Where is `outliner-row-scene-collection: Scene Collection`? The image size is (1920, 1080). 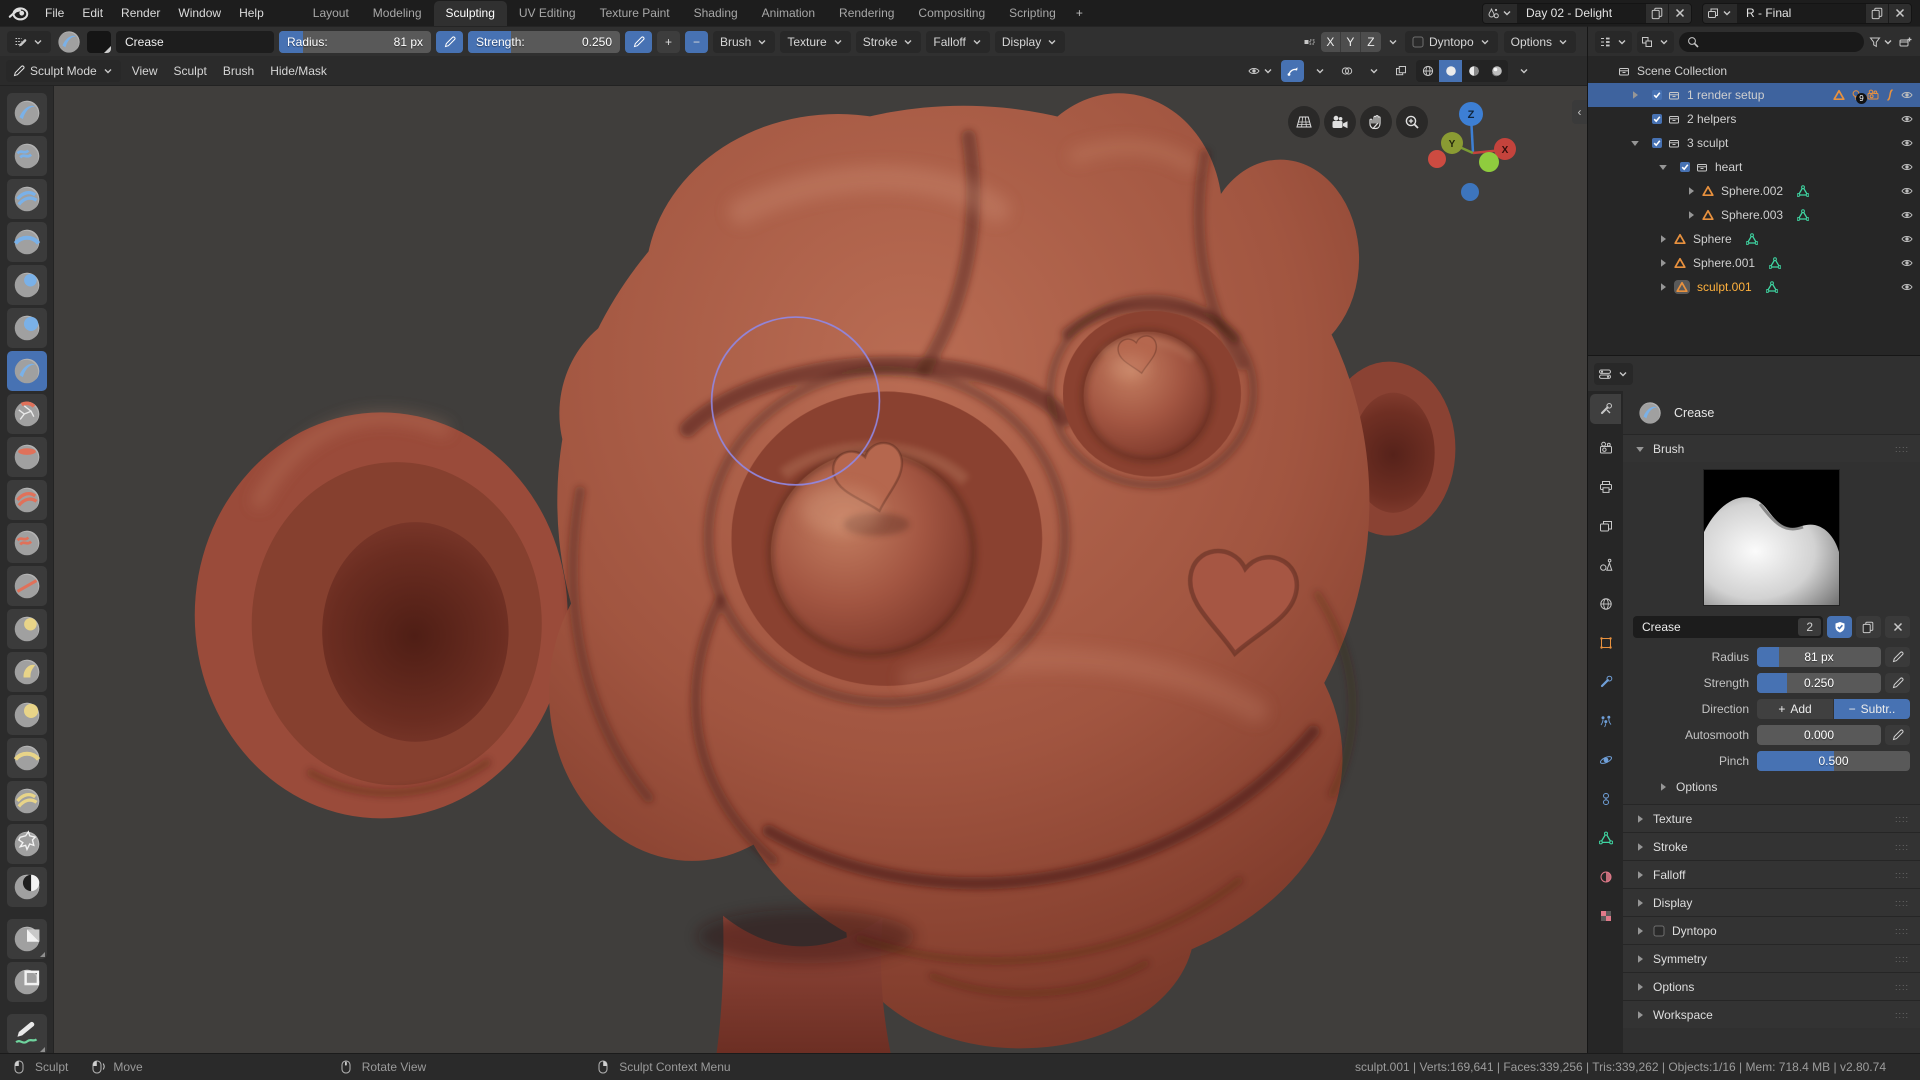
outliner-row-scene-collection: Scene Collection is located at coordinates (1754, 71).